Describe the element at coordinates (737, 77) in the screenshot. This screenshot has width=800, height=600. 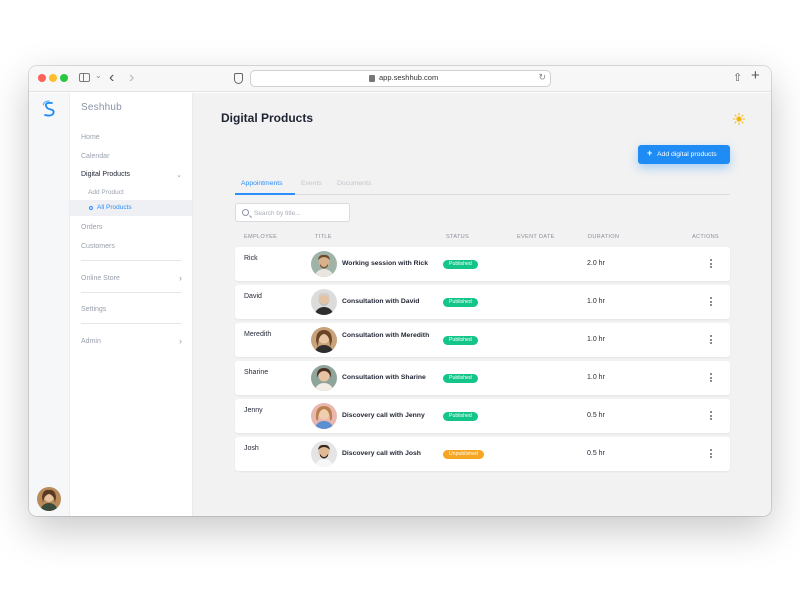
I see `share-icon: ⇧` at that location.